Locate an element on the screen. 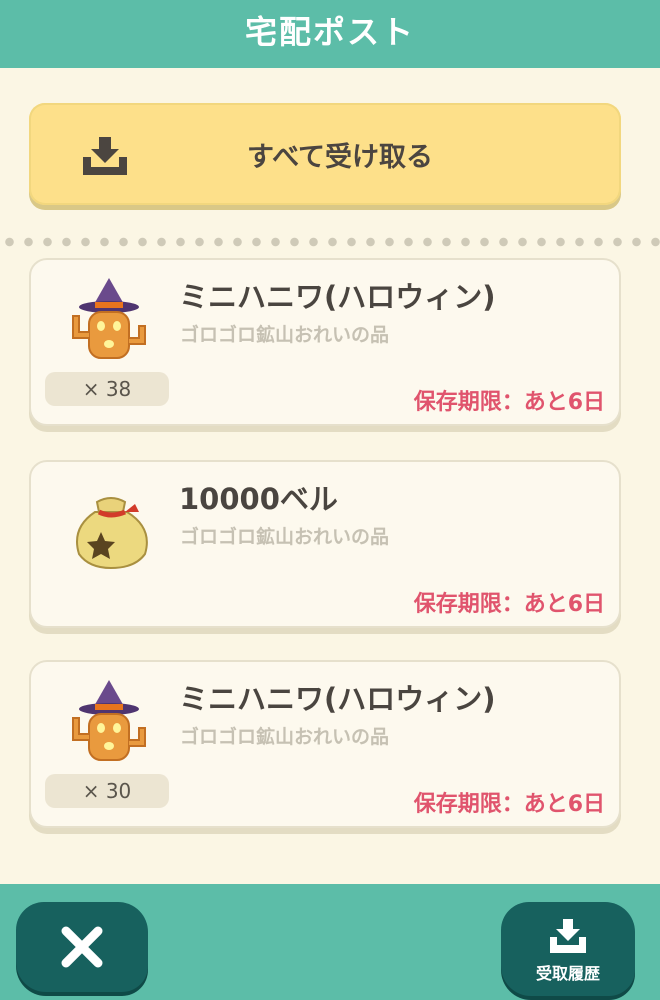 The image size is (660, 1000). receive-all-button: すべて受け取る is located at coordinates (325, 154).